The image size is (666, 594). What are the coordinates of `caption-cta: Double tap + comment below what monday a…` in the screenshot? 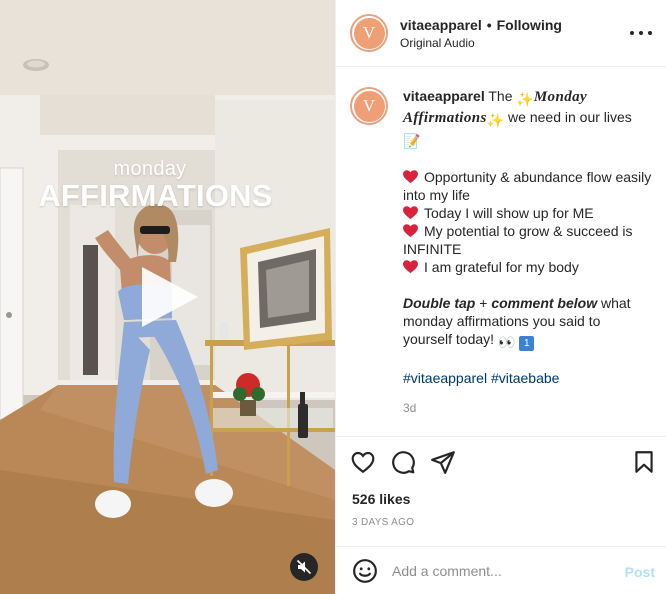 It's located at (527, 322).